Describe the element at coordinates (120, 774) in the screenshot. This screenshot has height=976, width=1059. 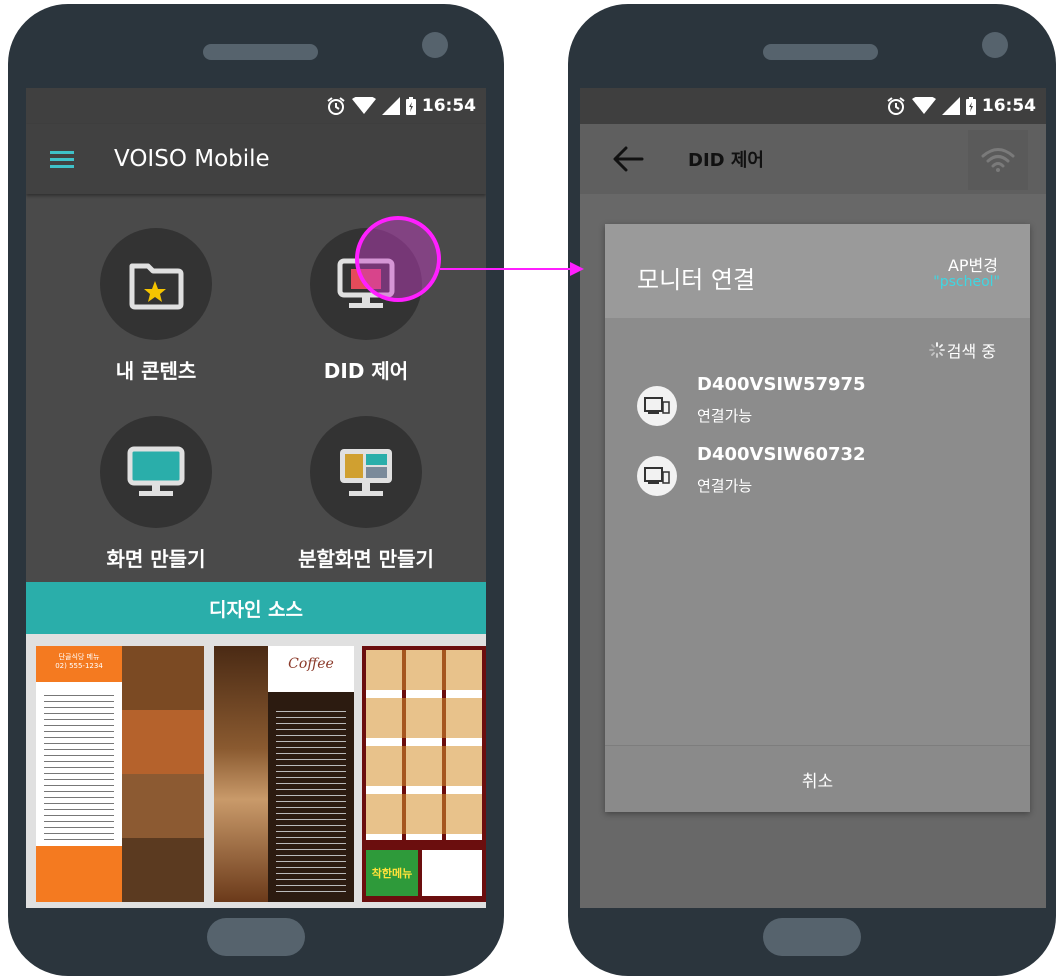
I see `thumbnail-korean-menu: 단골식당 메뉴 02) 555-1234` at that location.